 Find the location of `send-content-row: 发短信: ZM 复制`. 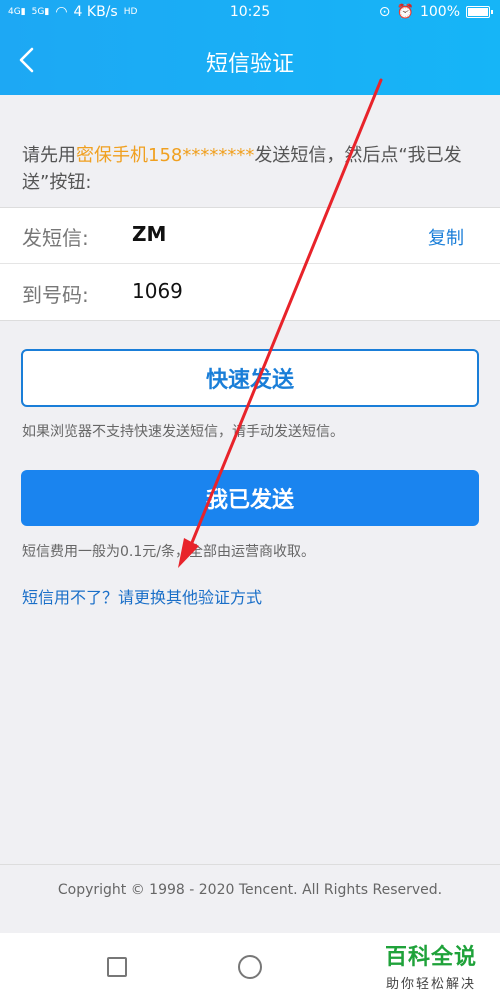

send-content-row: 发短信: ZM 复制 is located at coordinates (250, 236).